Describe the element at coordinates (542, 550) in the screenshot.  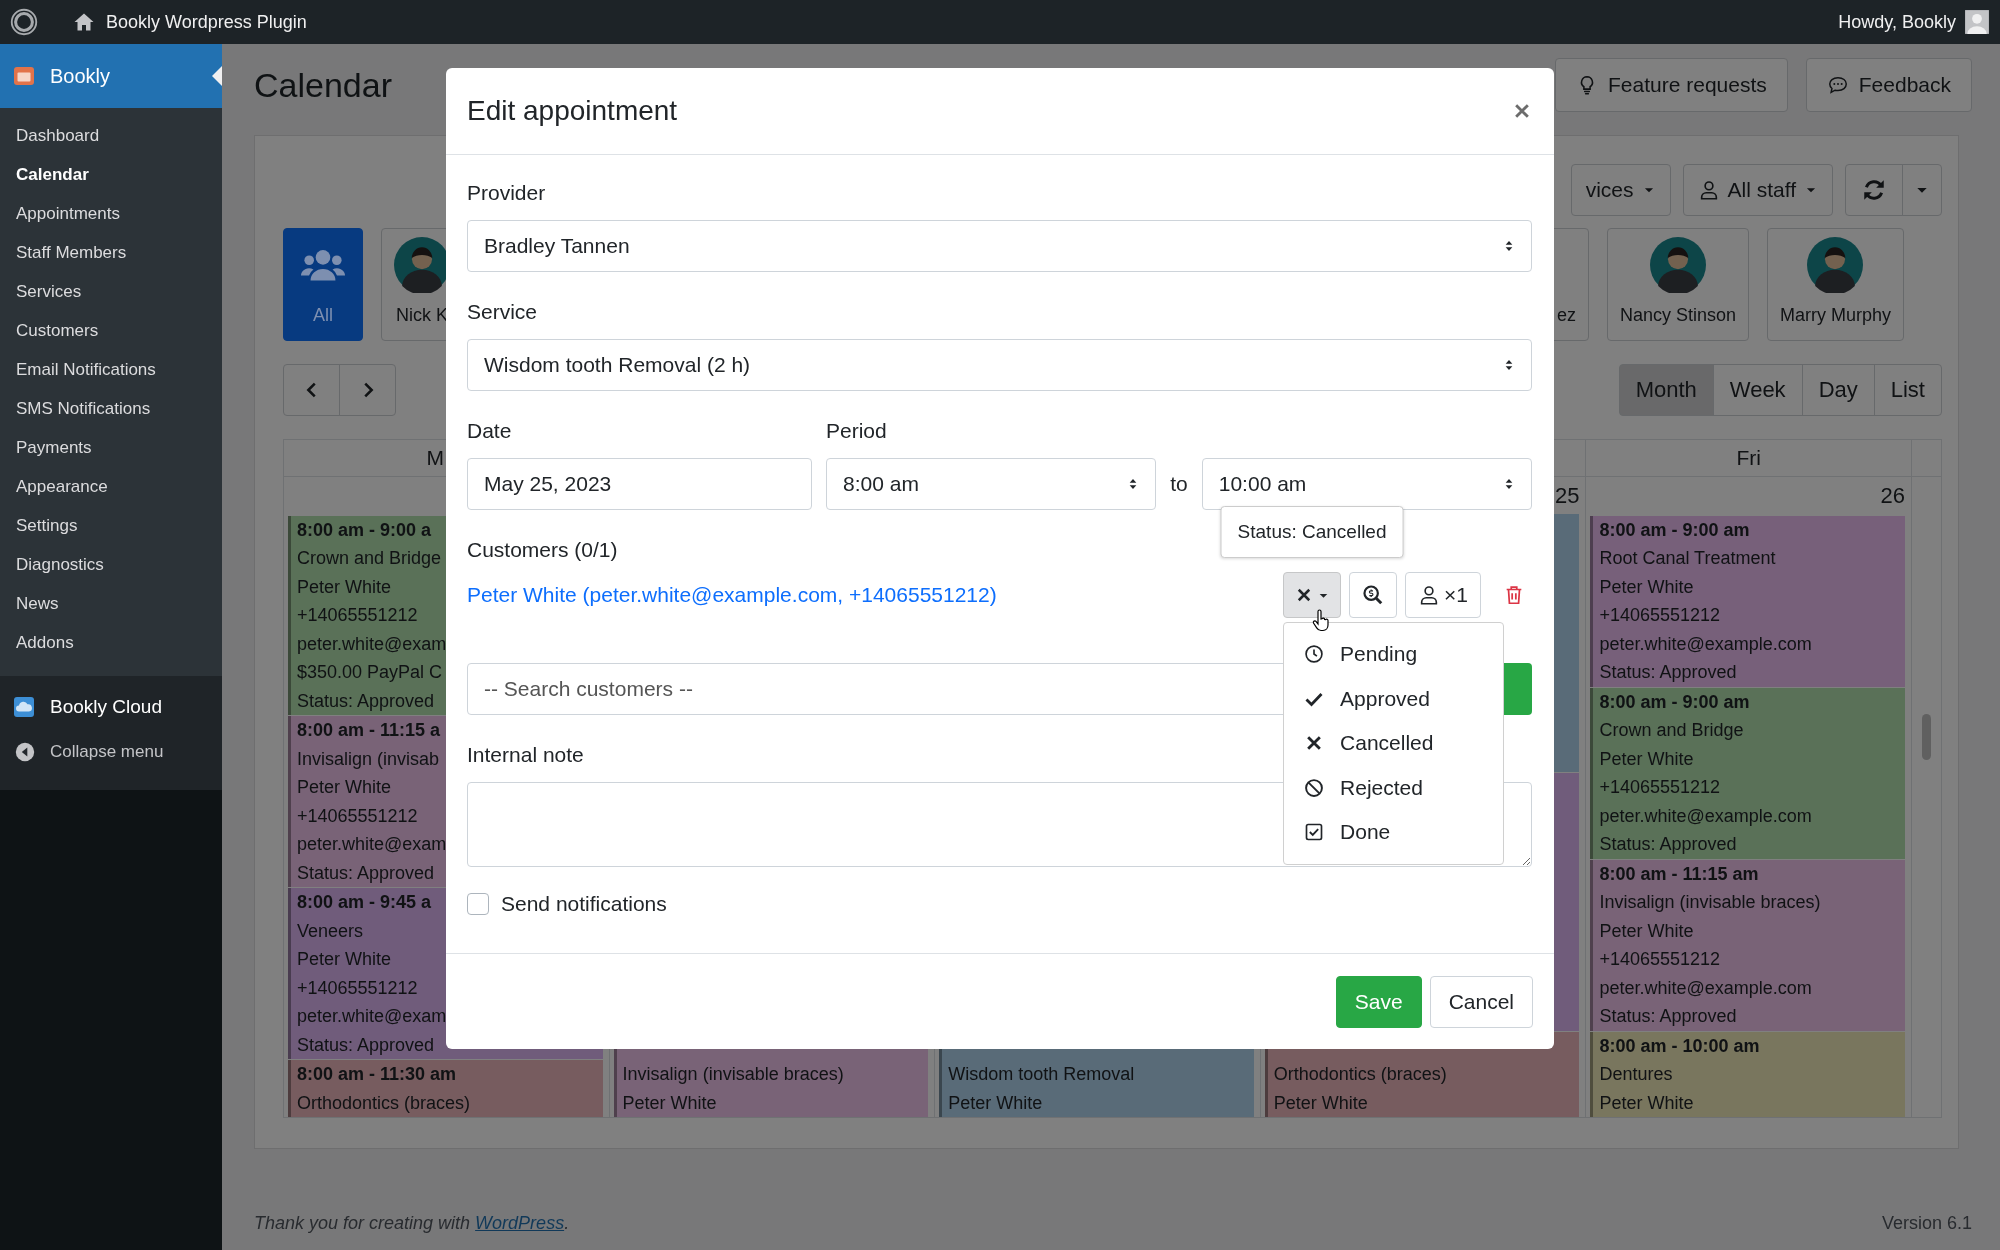
I see `field-label: Customers (0/1)` at that location.